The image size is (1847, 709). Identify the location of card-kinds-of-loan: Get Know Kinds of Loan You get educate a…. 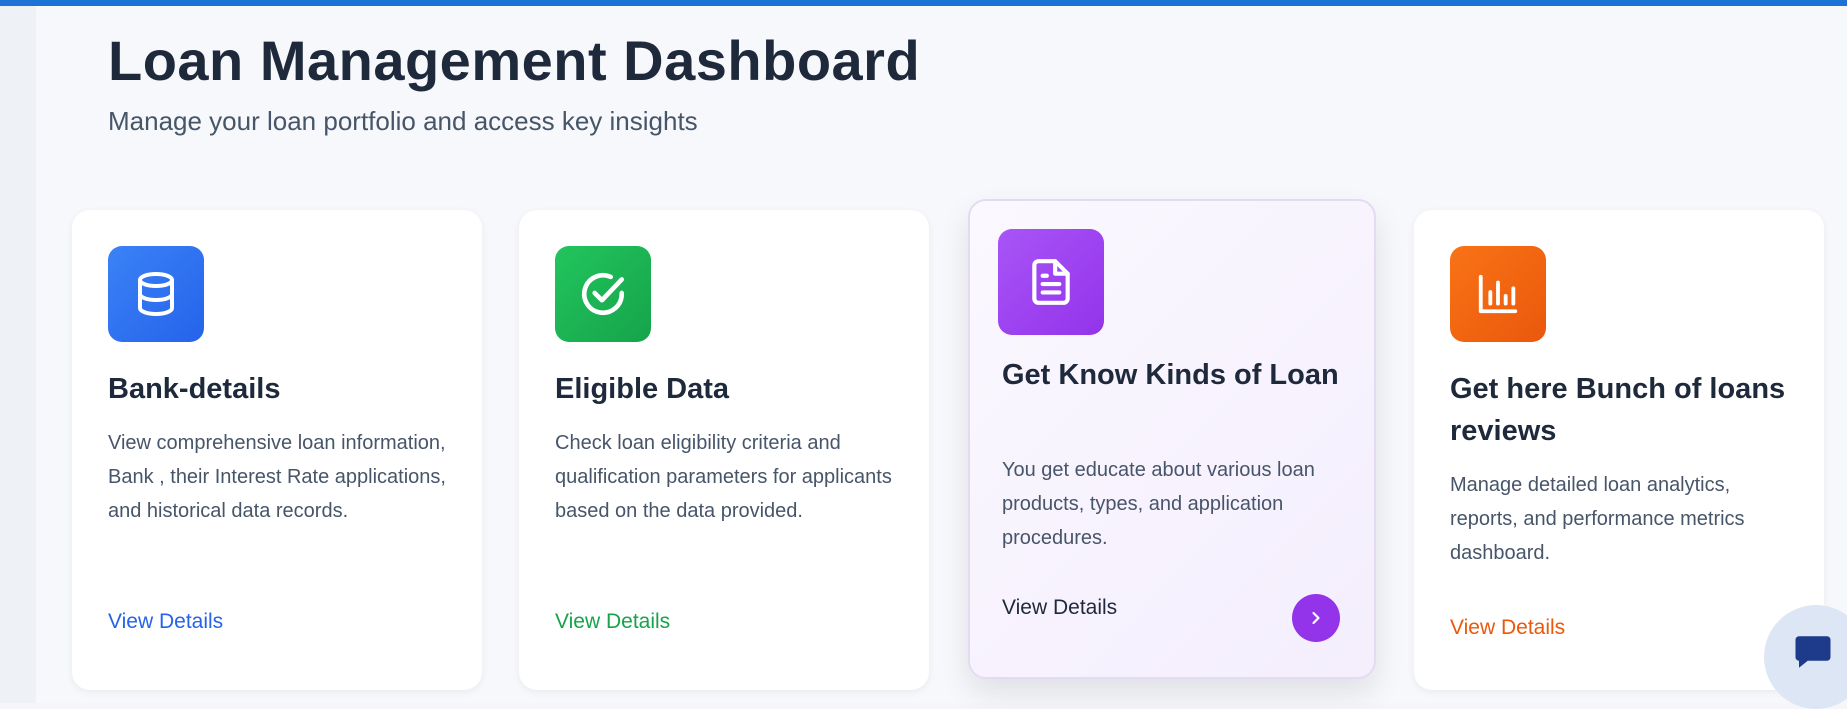
(1172, 439).